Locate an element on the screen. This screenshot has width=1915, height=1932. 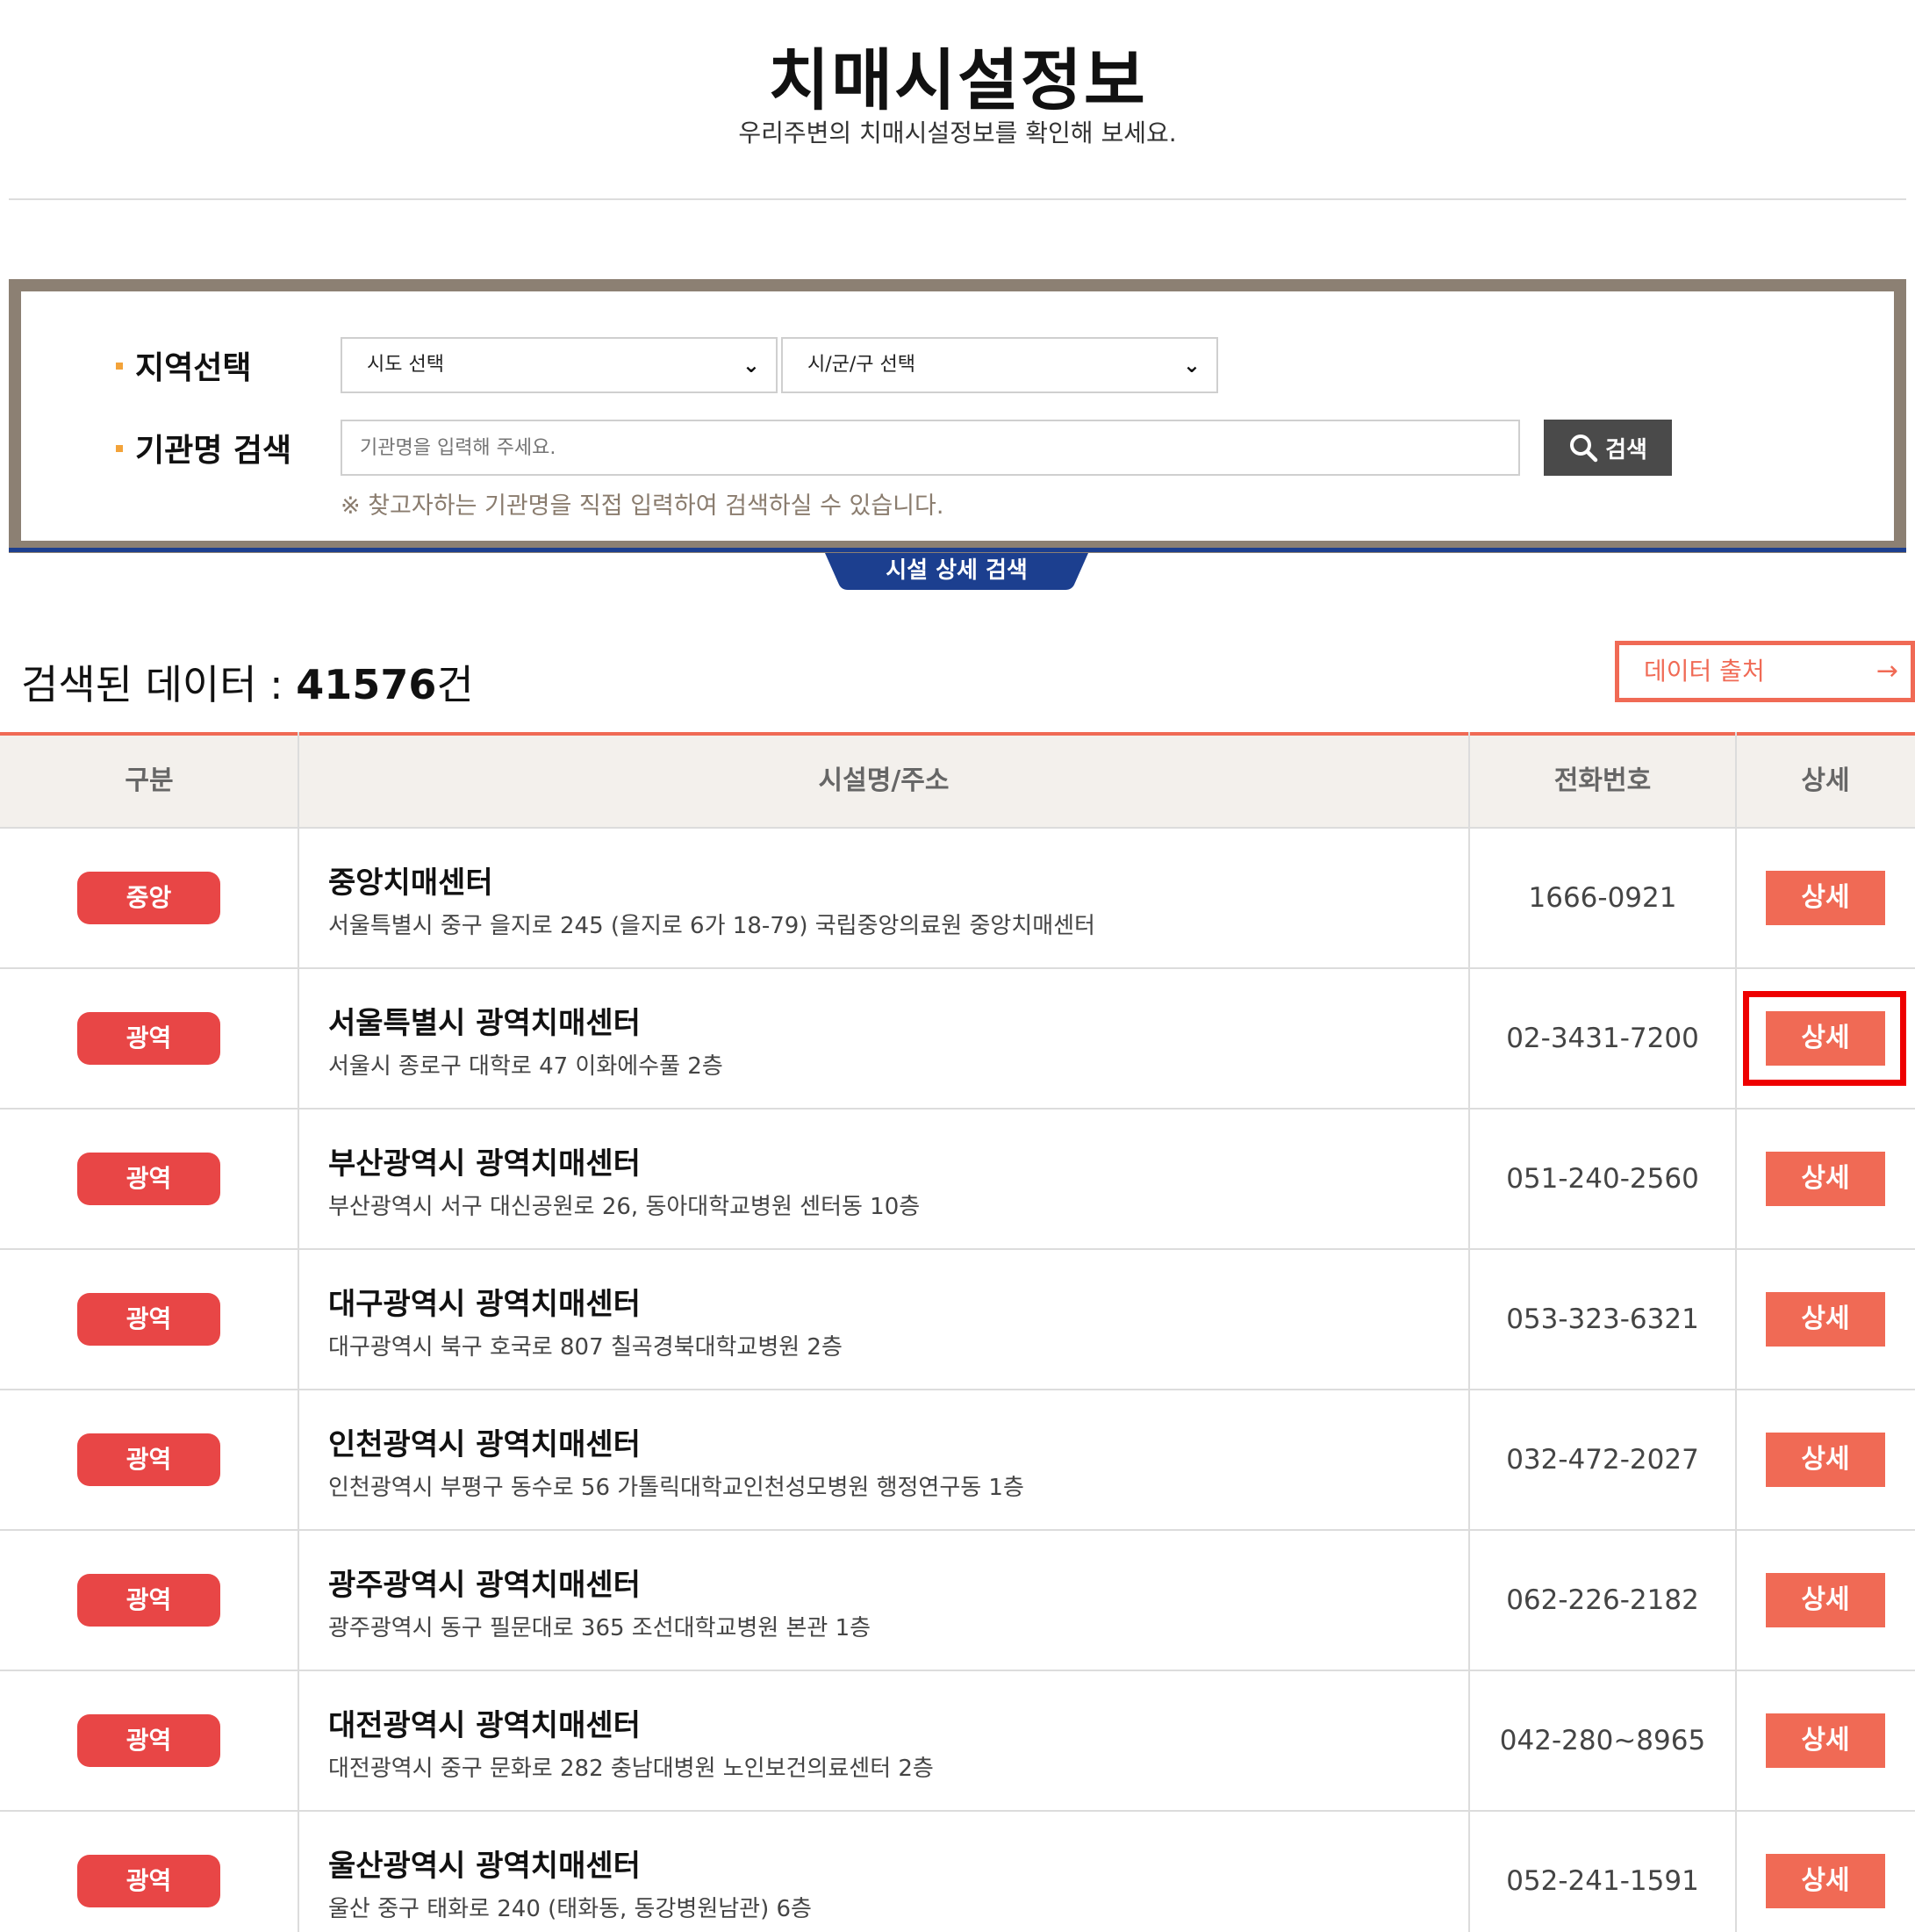
search-panel-bottom-line is located at coordinates (957, 550).